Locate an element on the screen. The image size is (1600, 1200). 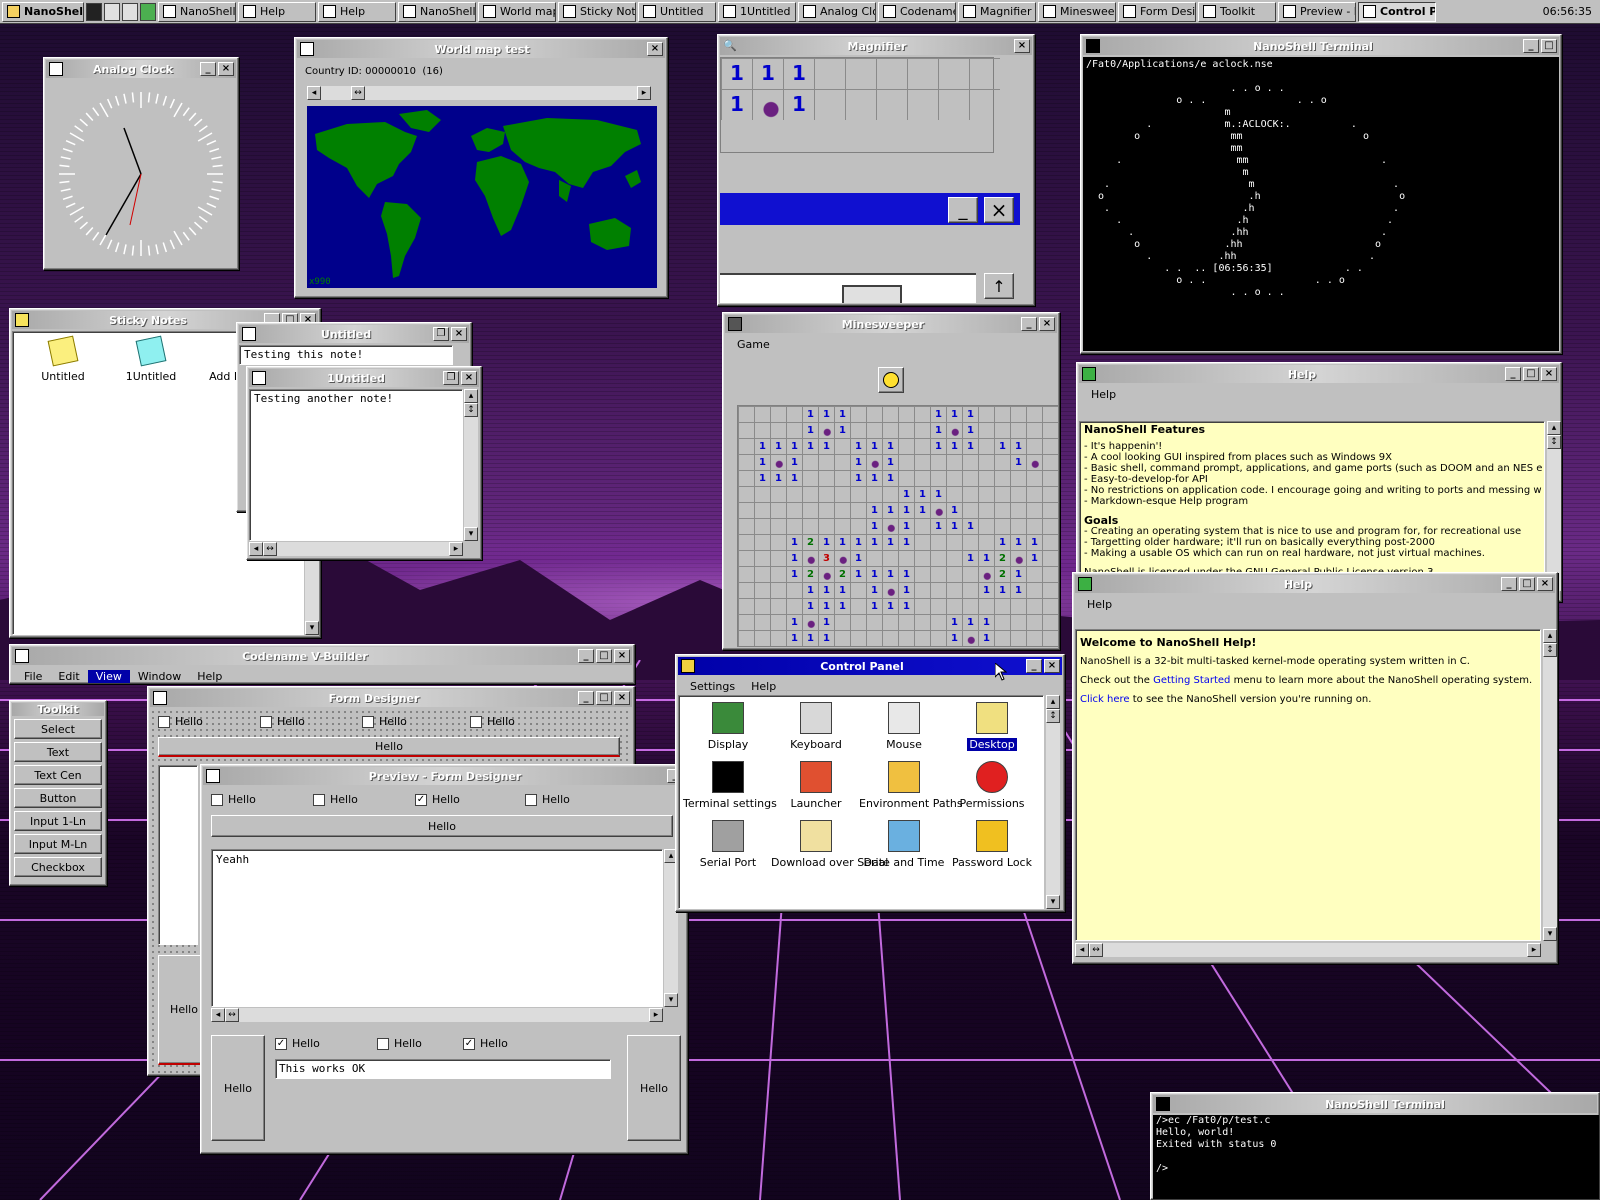
task-button: Sticky Note is located at coordinates (597, 11).